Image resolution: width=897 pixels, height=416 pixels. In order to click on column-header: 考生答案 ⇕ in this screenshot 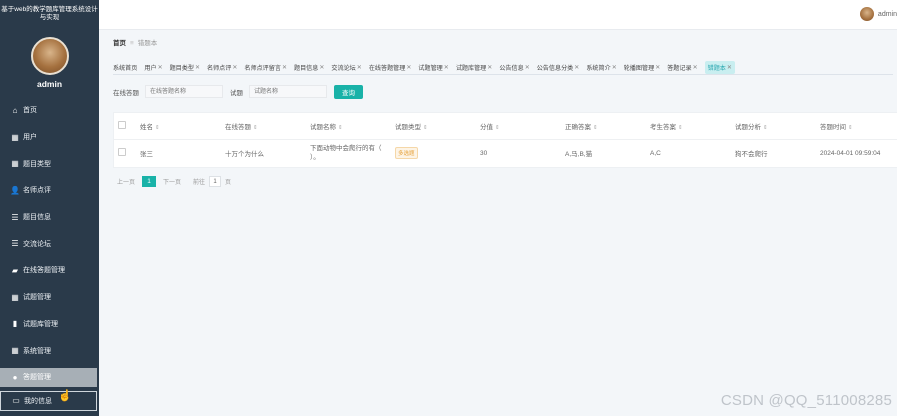, I will do `click(688, 126)`.